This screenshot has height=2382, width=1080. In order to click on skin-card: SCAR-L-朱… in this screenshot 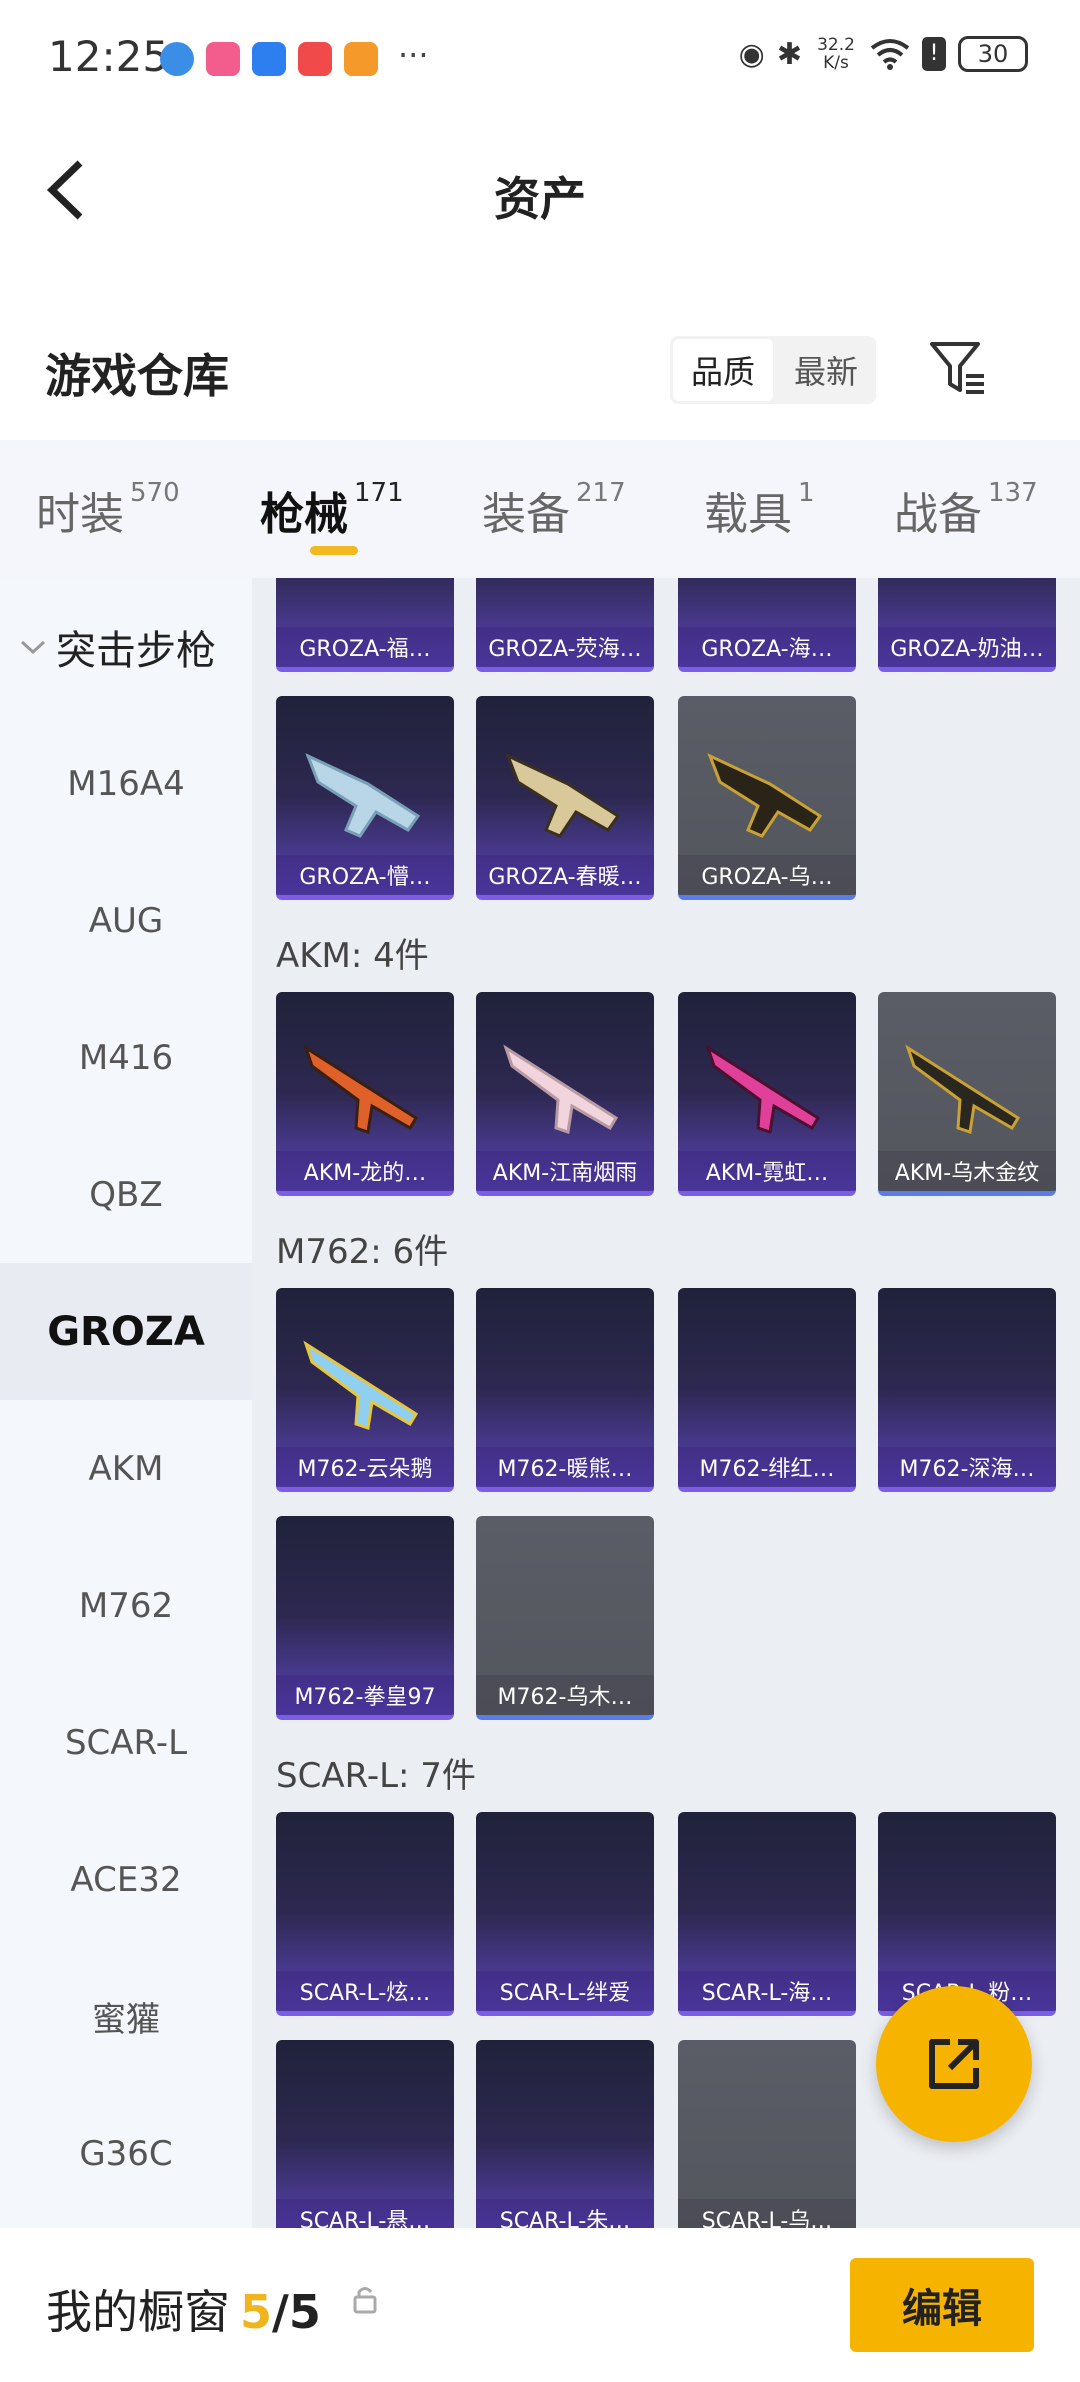, I will do `click(565, 2134)`.